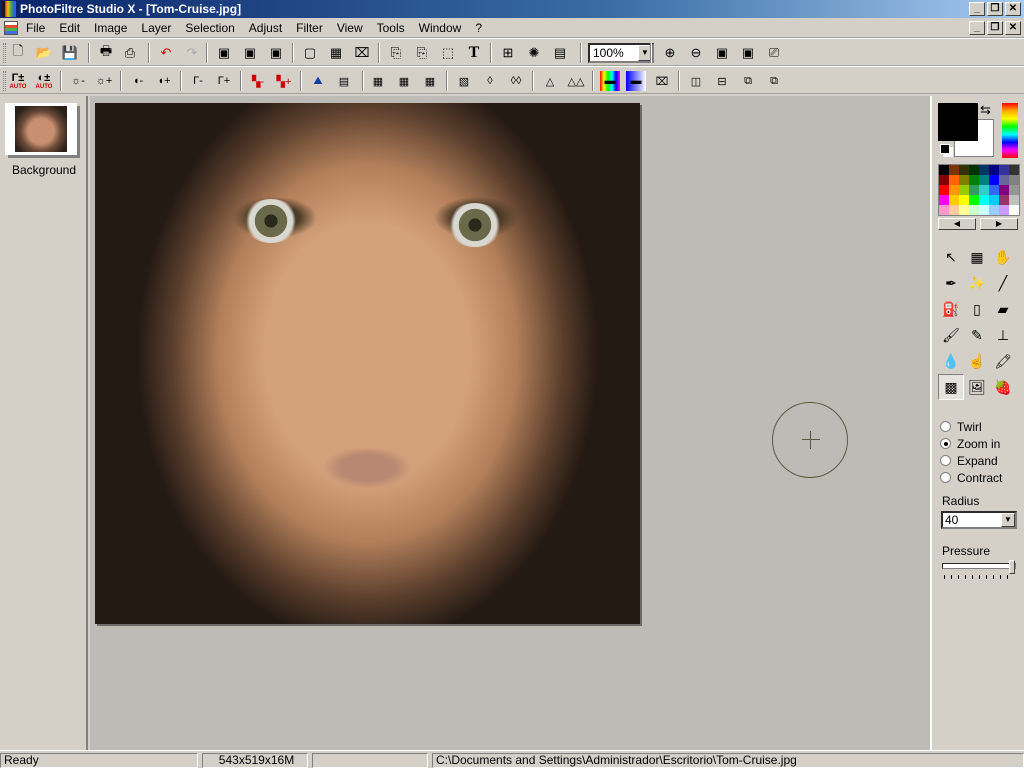 This screenshot has width=1024, height=768. Describe the element at coordinates (362, 53) in the screenshot. I see `transparency-icon: ⌧` at that location.